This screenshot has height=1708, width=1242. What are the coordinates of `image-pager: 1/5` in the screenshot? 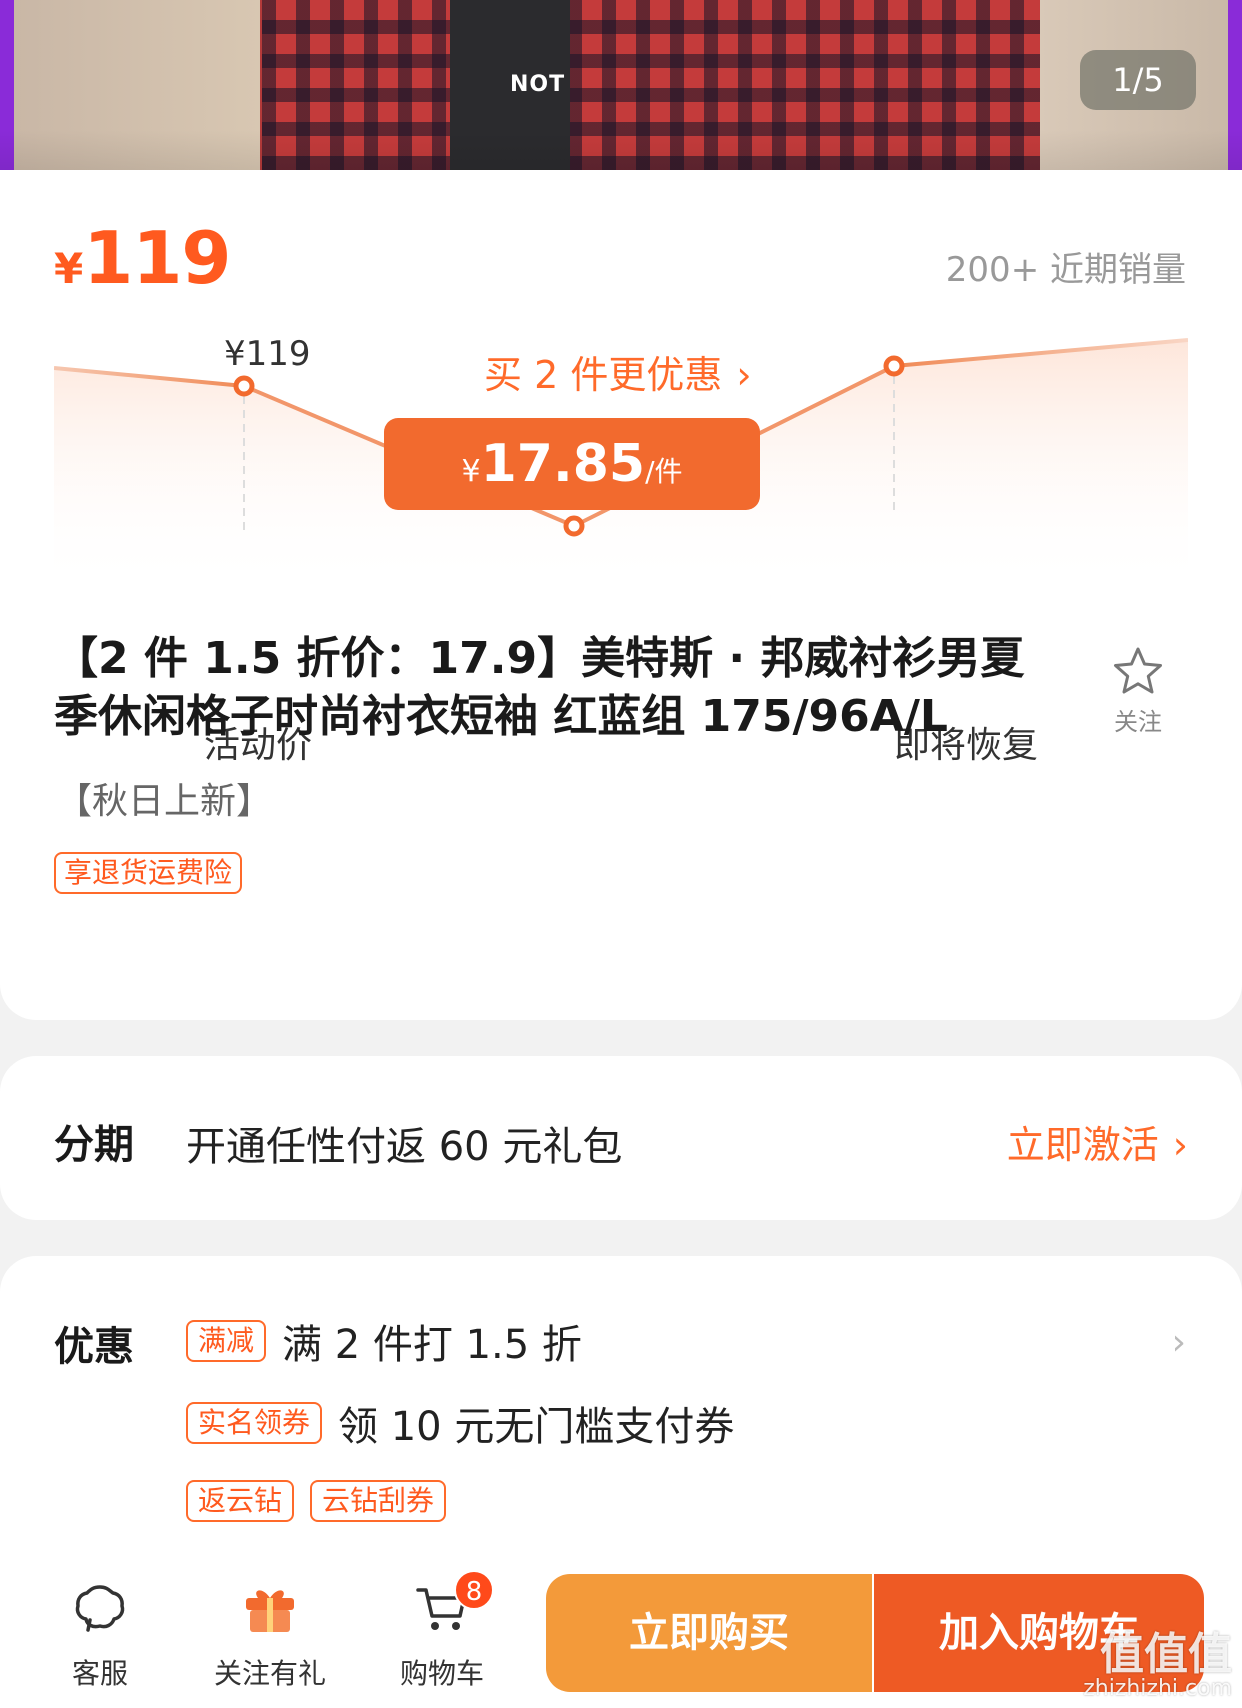 It's located at (1138, 80).